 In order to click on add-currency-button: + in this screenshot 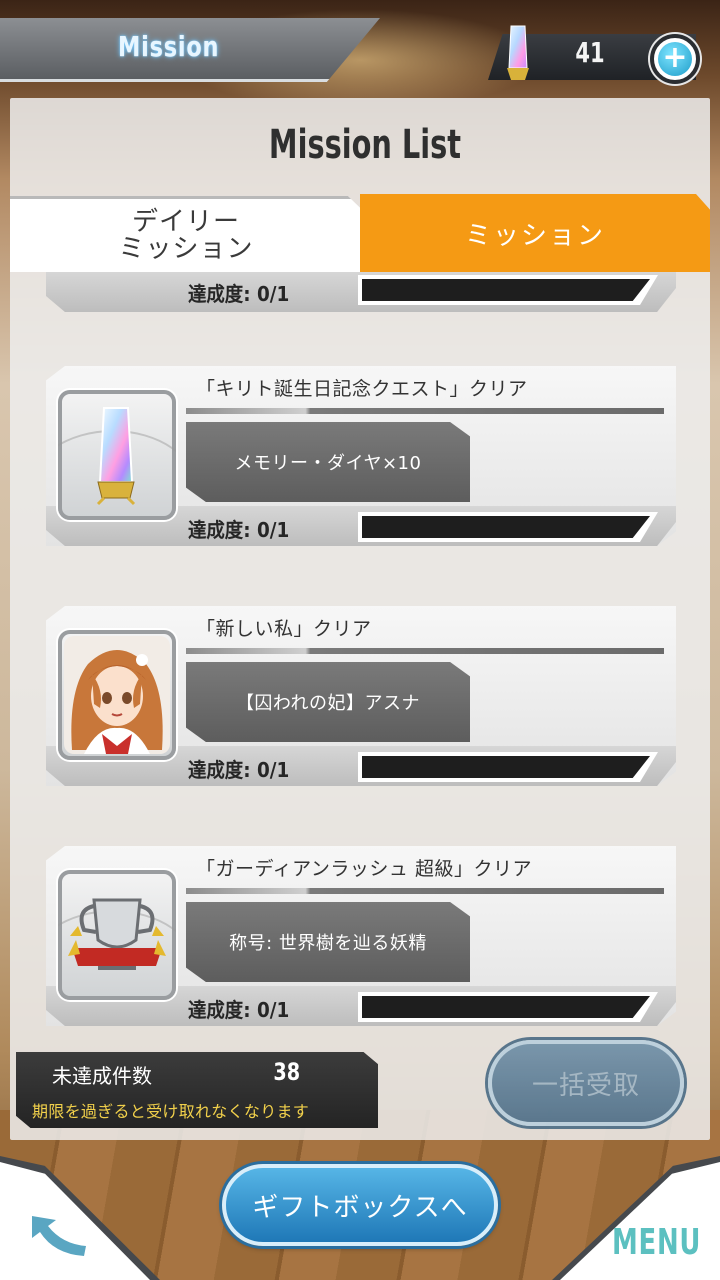, I will do `click(675, 59)`.